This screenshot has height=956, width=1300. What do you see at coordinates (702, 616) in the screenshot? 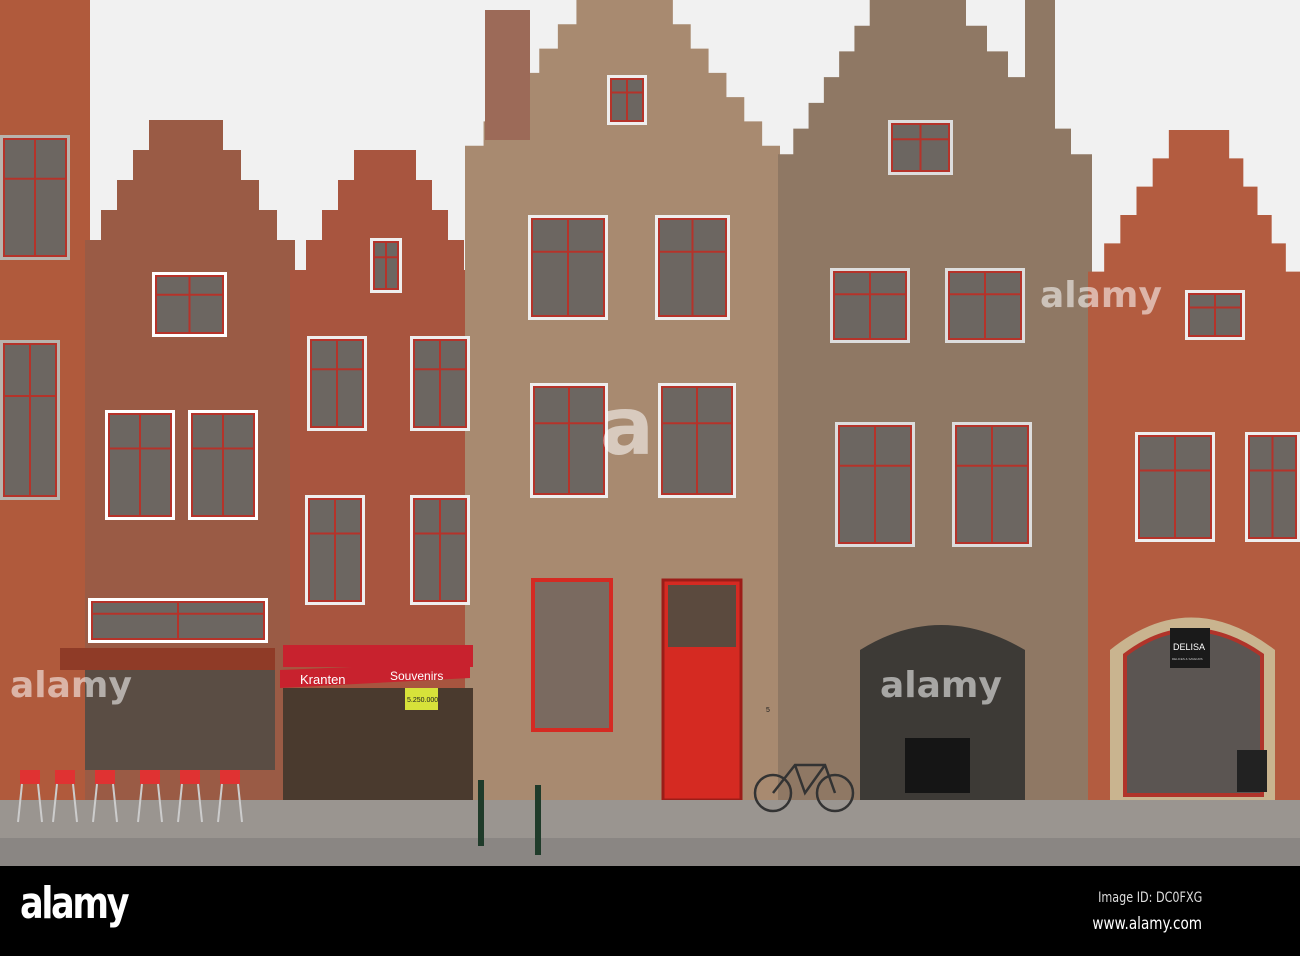
I see `door-transom-window` at bounding box center [702, 616].